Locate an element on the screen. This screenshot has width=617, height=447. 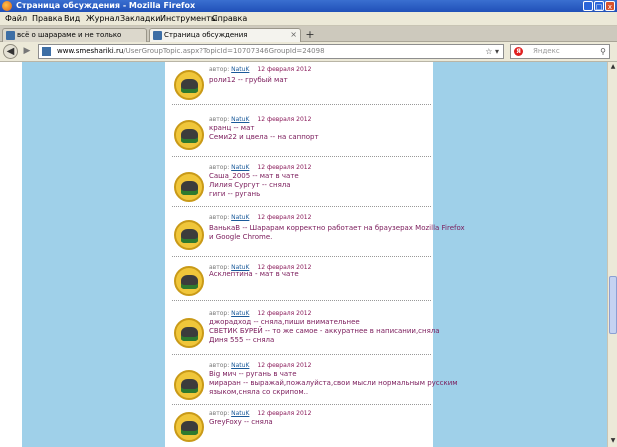
minimize-button: _ is located at coordinates (588, 6).